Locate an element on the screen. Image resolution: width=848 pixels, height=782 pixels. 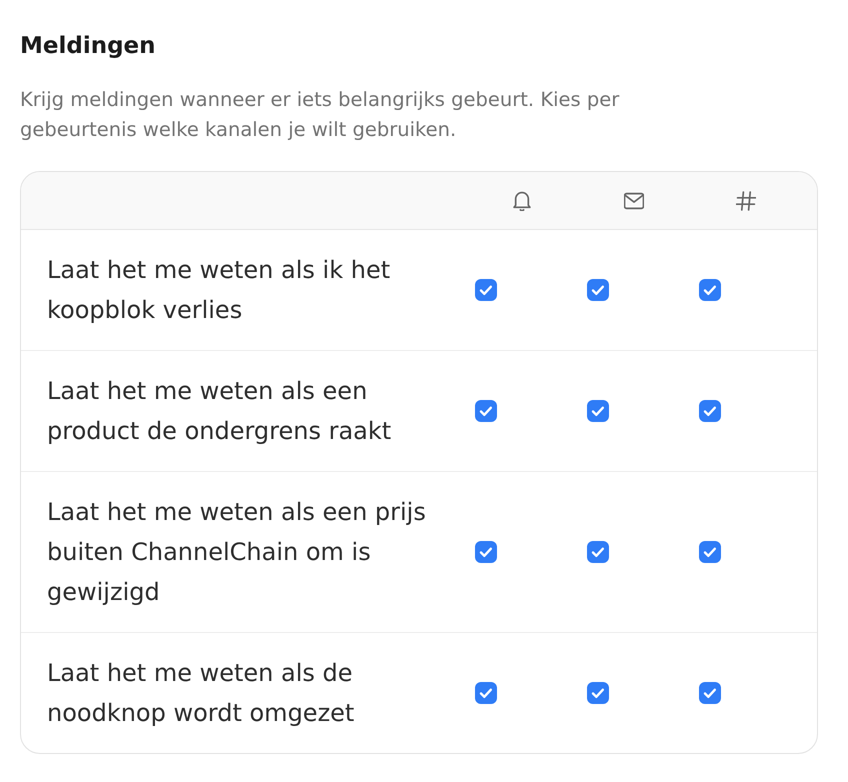
event-label: Laat het me weten als de noodknop wordt omgezet is located at coordinates (201, 693).